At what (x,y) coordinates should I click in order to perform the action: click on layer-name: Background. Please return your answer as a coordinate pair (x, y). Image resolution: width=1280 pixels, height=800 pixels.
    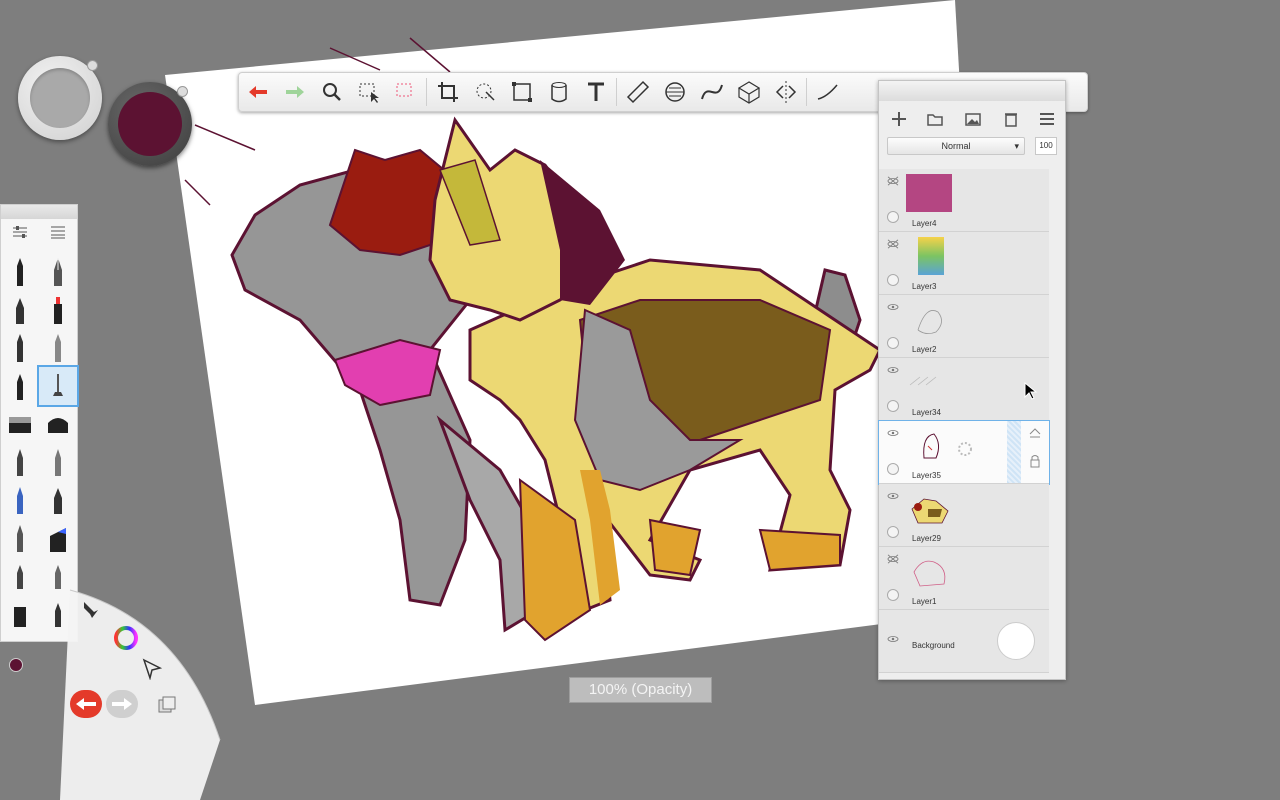
    Looking at the image, I should click on (933, 645).